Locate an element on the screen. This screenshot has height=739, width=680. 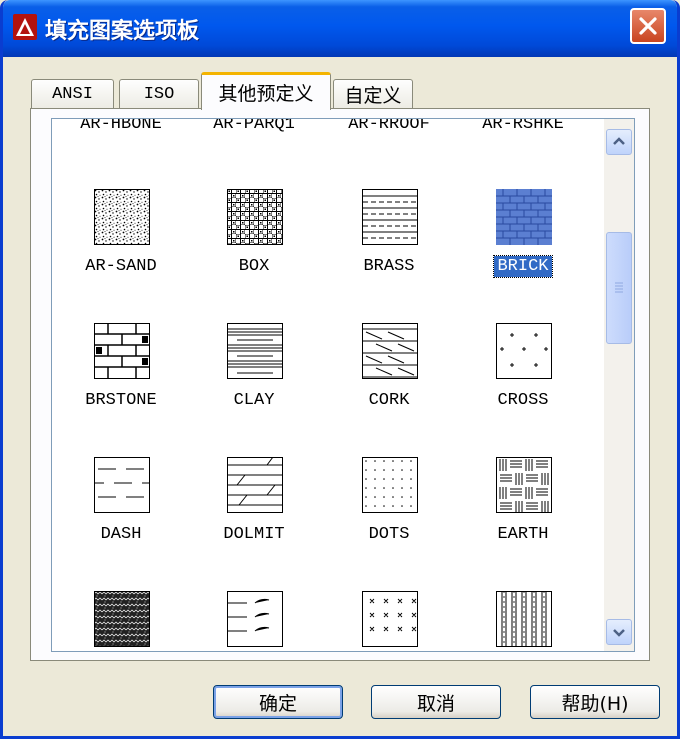
brstone-pattern-icon is located at coordinates (122, 351).